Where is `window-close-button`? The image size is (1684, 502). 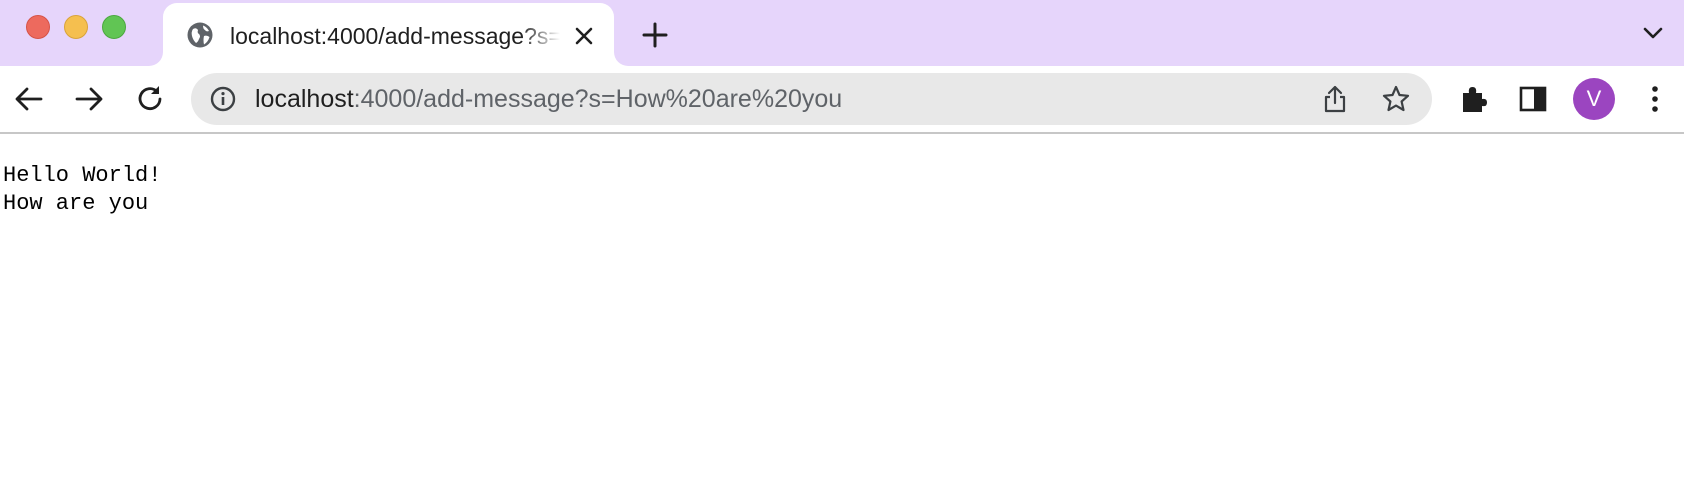 window-close-button is located at coordinates (38, 27).